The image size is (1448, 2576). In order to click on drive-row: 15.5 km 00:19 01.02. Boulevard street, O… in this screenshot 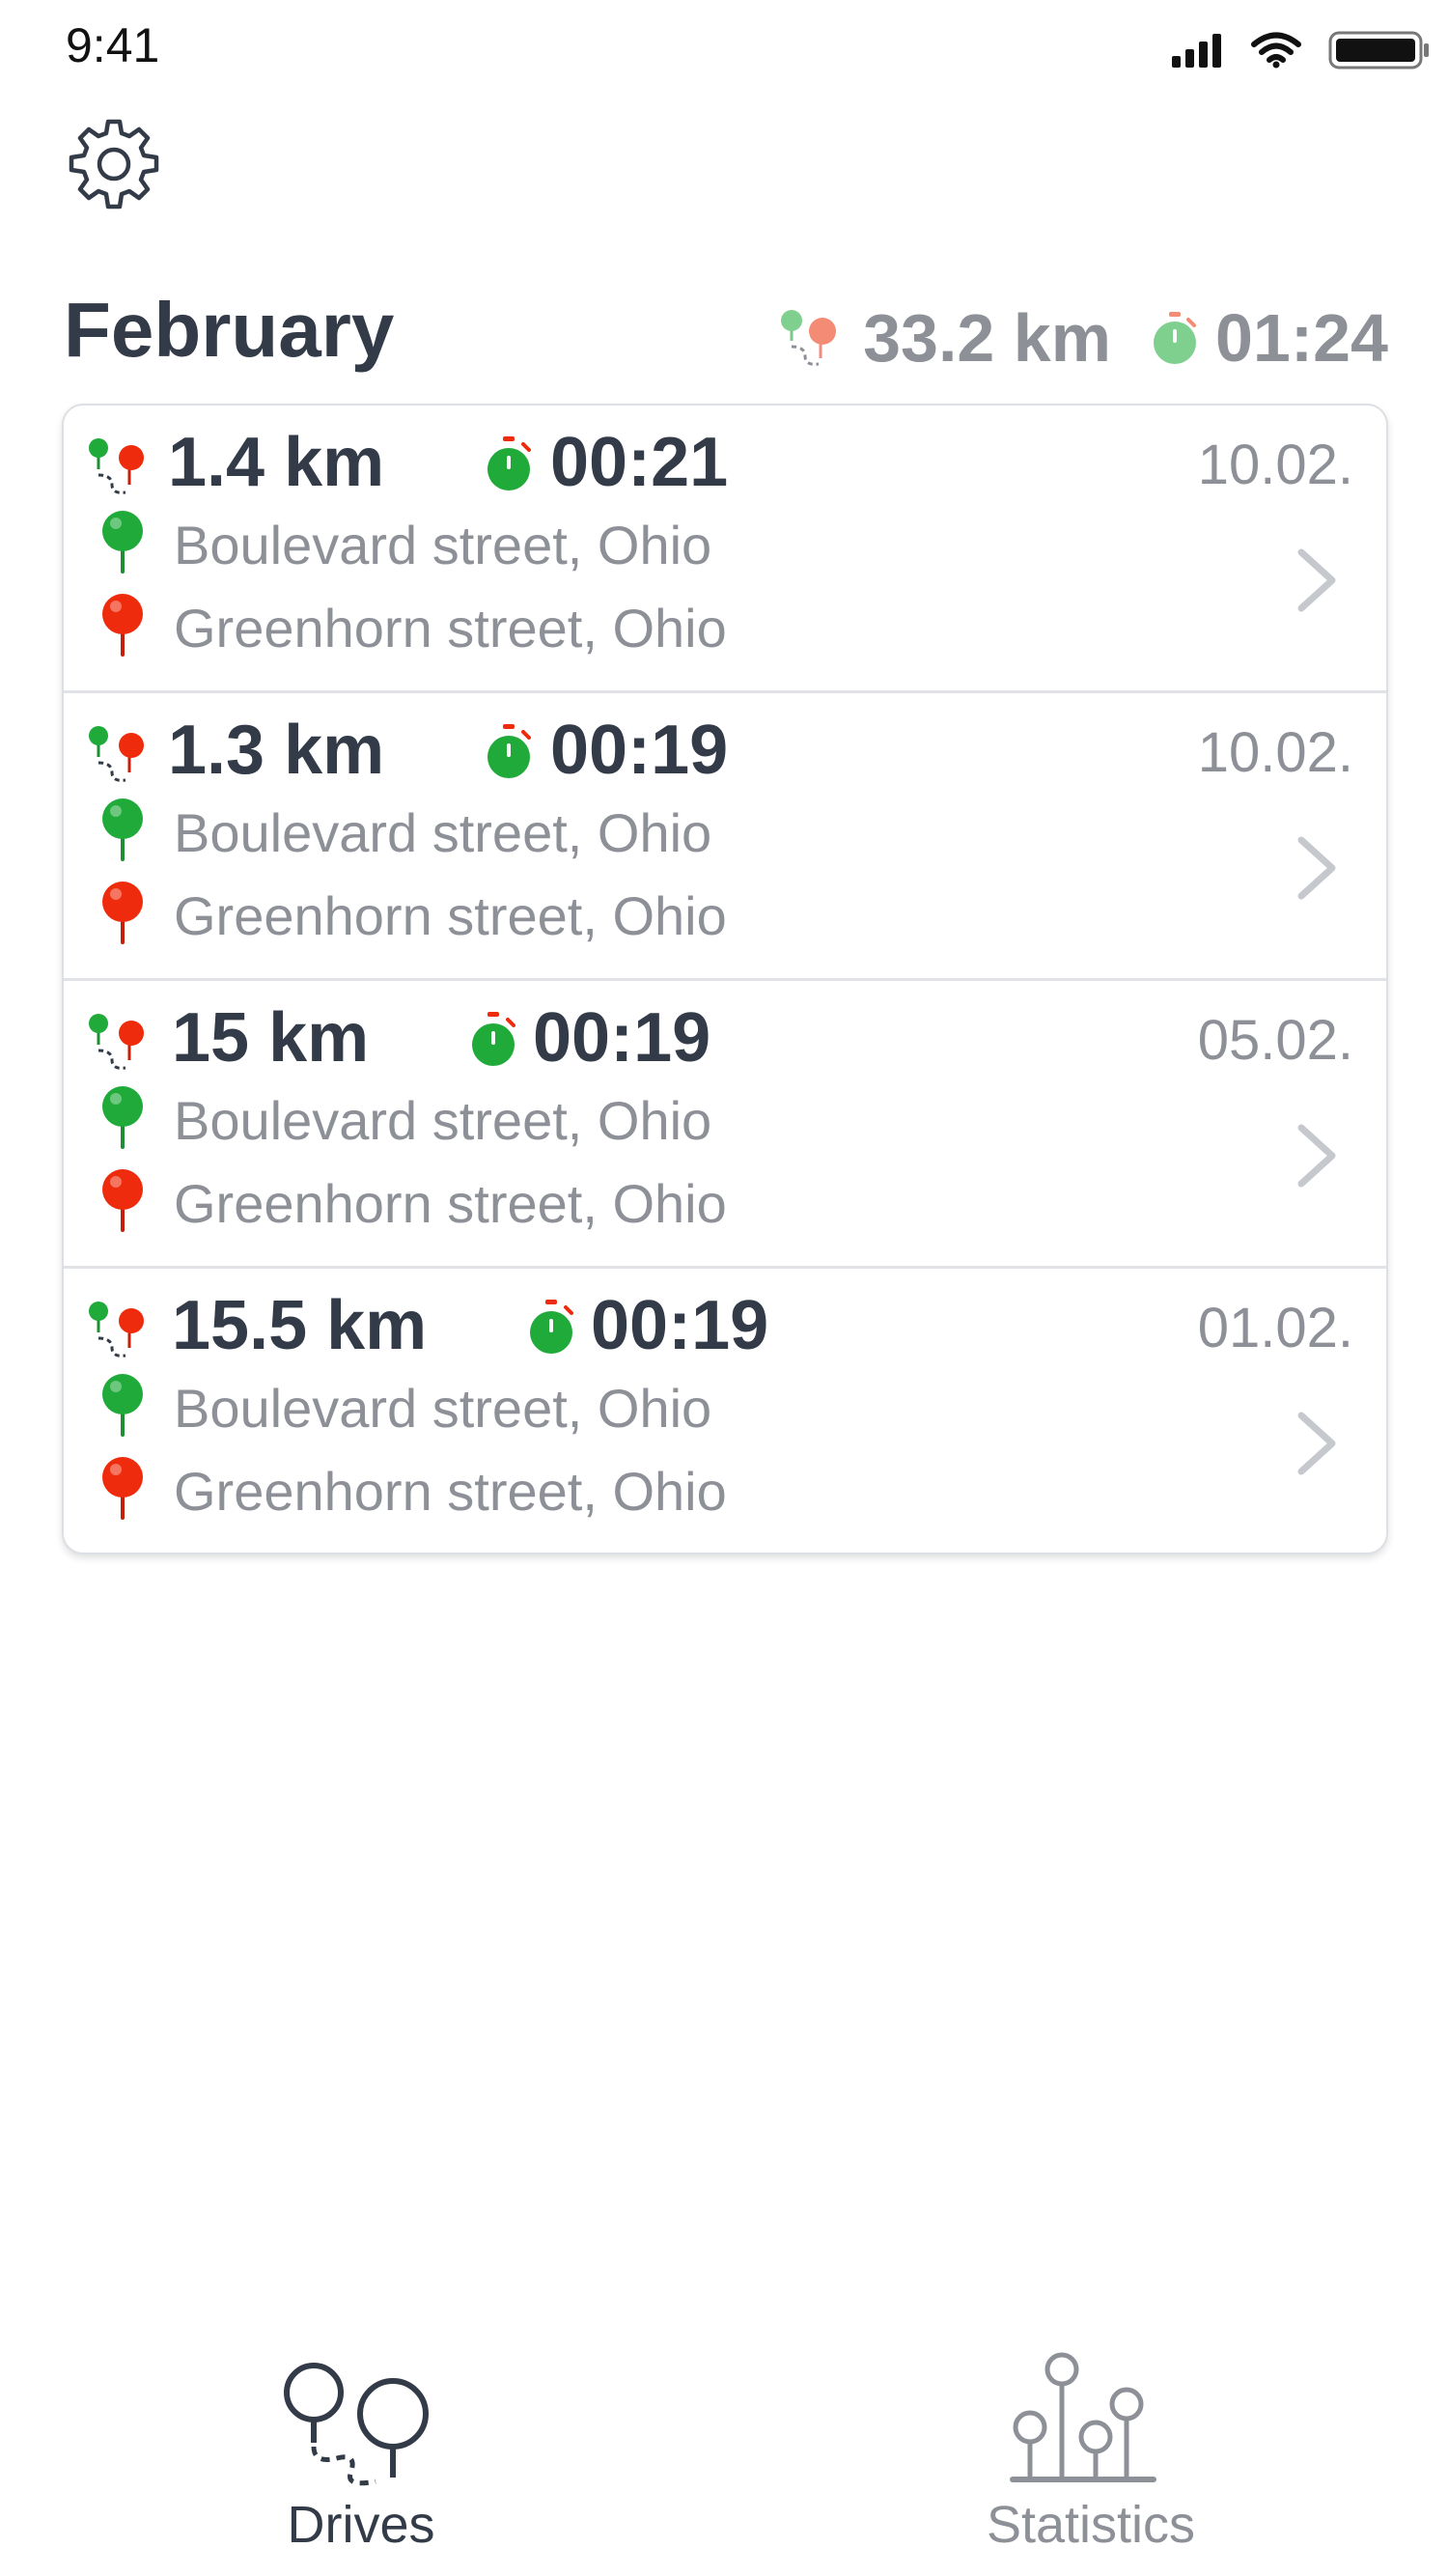, I will do `click(725, 1411)`.